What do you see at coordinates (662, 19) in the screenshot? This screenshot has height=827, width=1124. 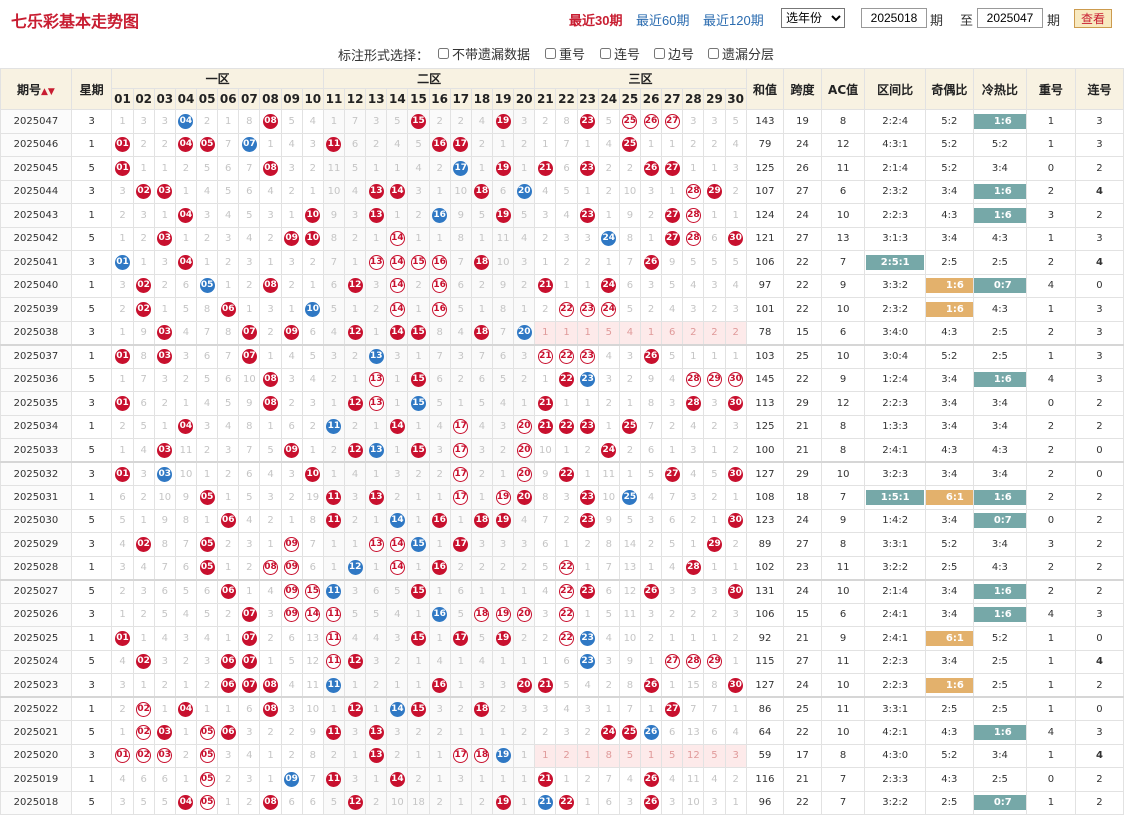 I see `period-60-link: 最近60期` at bounding box center [662, 19].